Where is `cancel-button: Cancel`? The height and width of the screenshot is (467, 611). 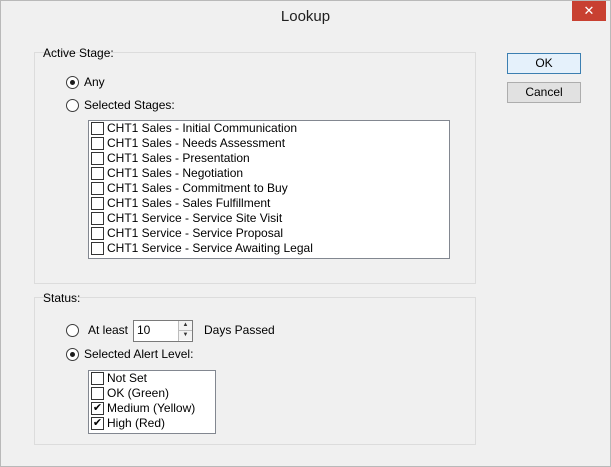 cancel-button: Cancel is located at coordinates (544, 92).